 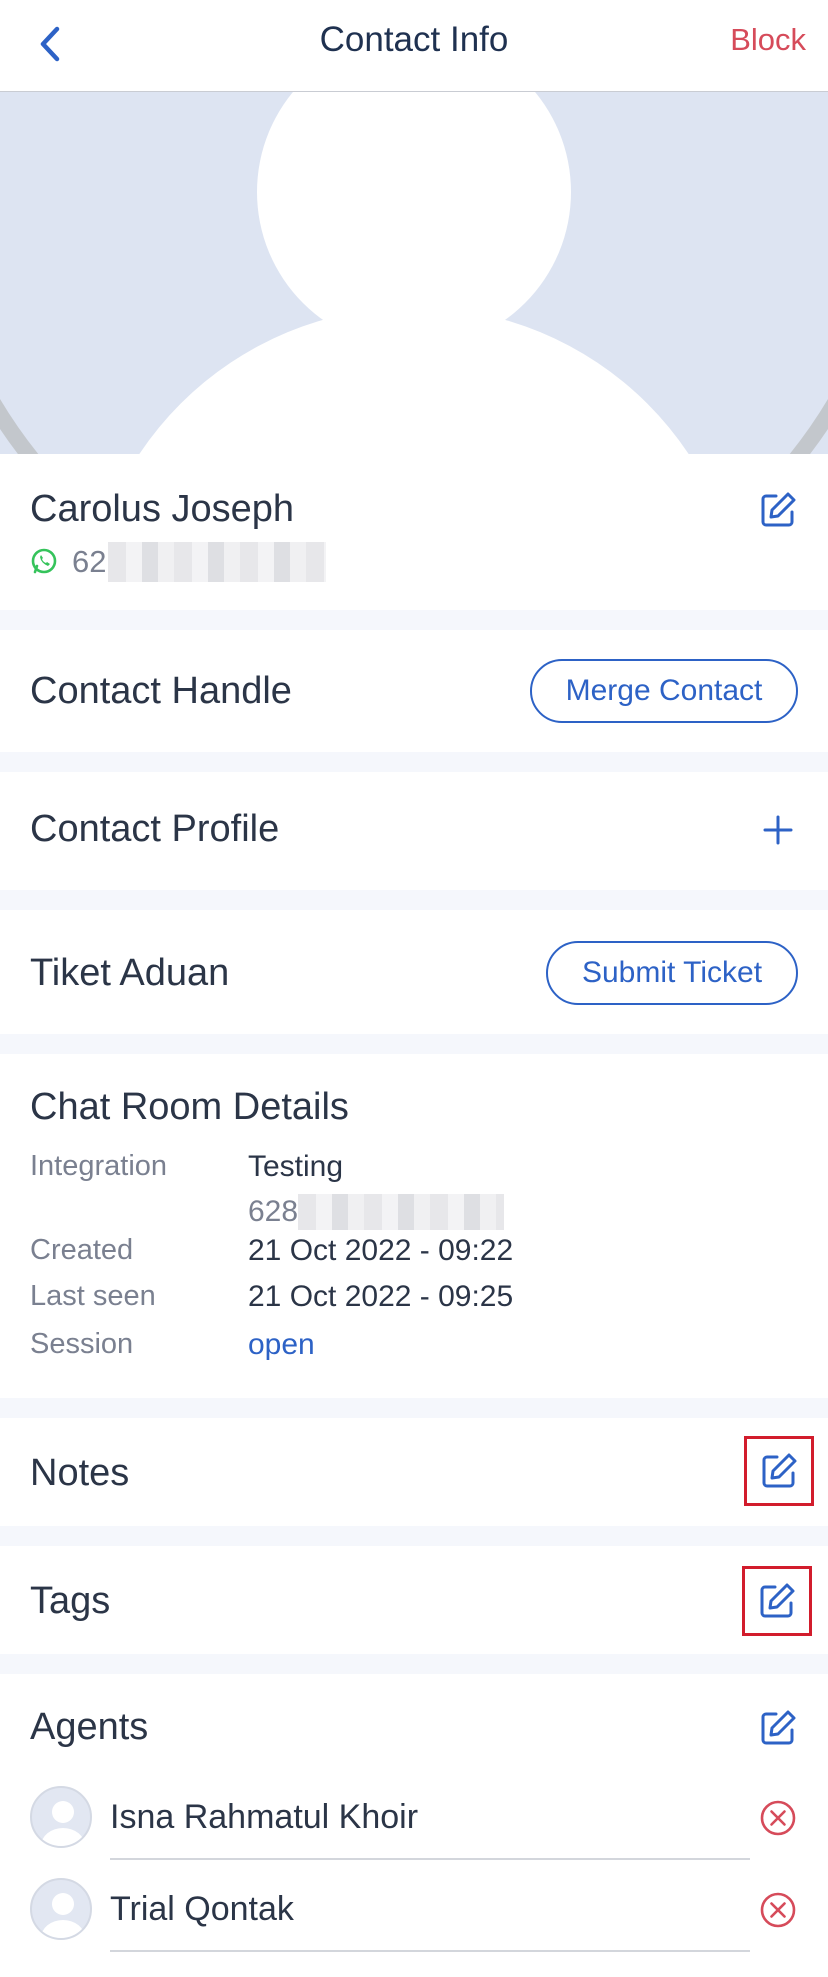 I want to click on agent-list-item: Isna Rahmatul Khoir, so click(x=414, y=1818).